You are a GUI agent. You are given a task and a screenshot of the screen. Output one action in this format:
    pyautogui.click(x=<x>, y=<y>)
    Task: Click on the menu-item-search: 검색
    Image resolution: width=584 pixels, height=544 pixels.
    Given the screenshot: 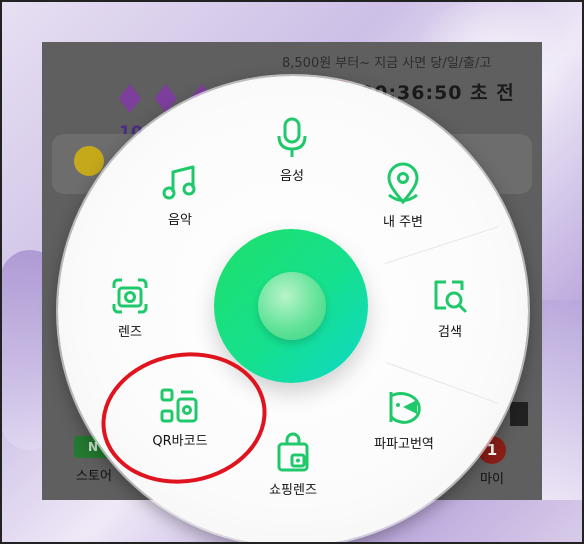 What is the action you would take?
    pyautogui.click(x=450, y=308)
    